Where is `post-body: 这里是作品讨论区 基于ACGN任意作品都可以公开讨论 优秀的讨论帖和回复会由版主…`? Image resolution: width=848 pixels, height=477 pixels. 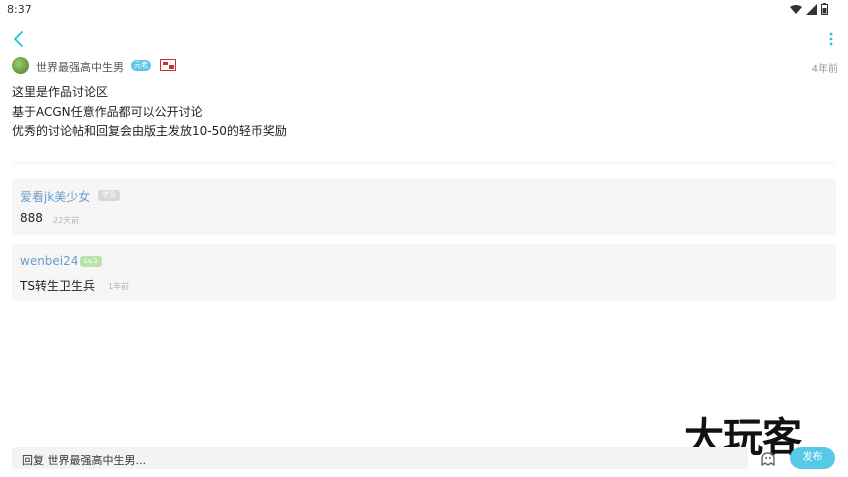
post-body: 这里是作品讨论区 基于ACGN任意作品都可以公开讨论 优秀的讨论帖和回复会由版主… is located at coordinates (422, 112).